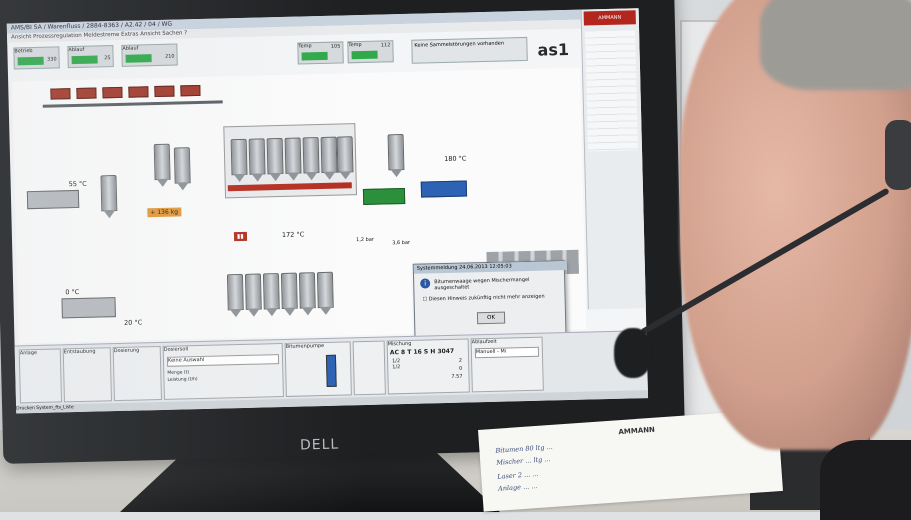  I want to click on dosing-label-rate: Leistung (t/h), so click(182, 380).